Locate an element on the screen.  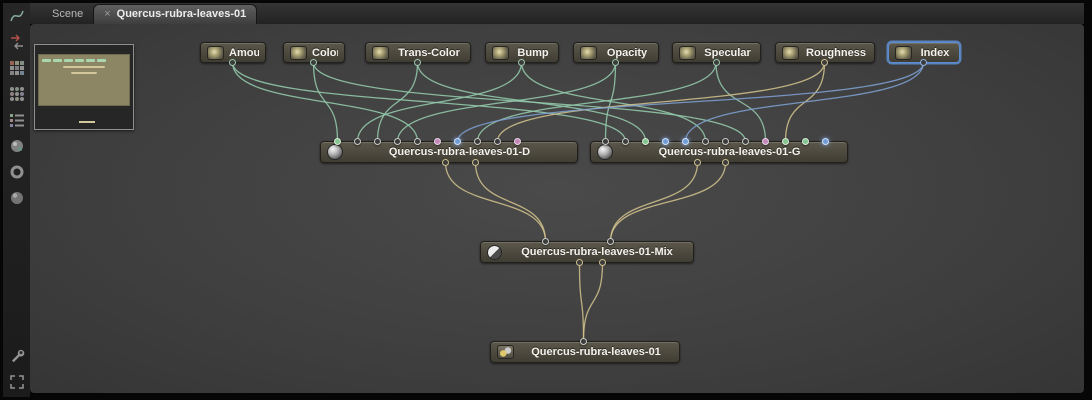
tab-material: × Quercus-rubra-leaves-01 is located at coordinates (175, 14).